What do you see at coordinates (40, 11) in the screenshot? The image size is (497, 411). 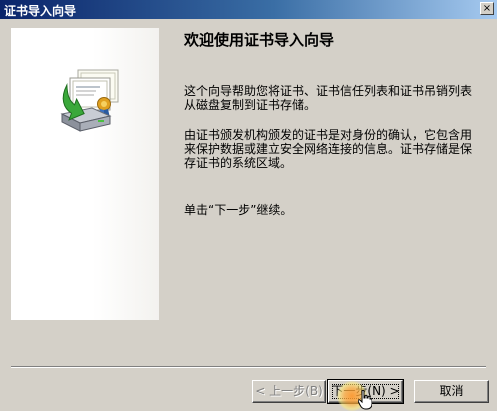 I see `window-title: 证书导入向导` at bounding box center [40, 11].